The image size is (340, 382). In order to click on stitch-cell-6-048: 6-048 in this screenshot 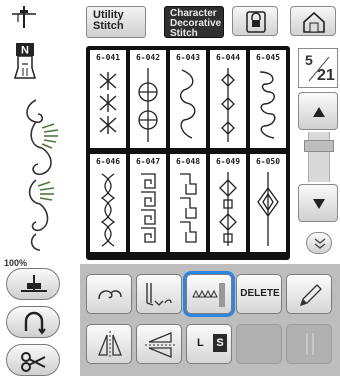, I will do `click(188, 203)`.